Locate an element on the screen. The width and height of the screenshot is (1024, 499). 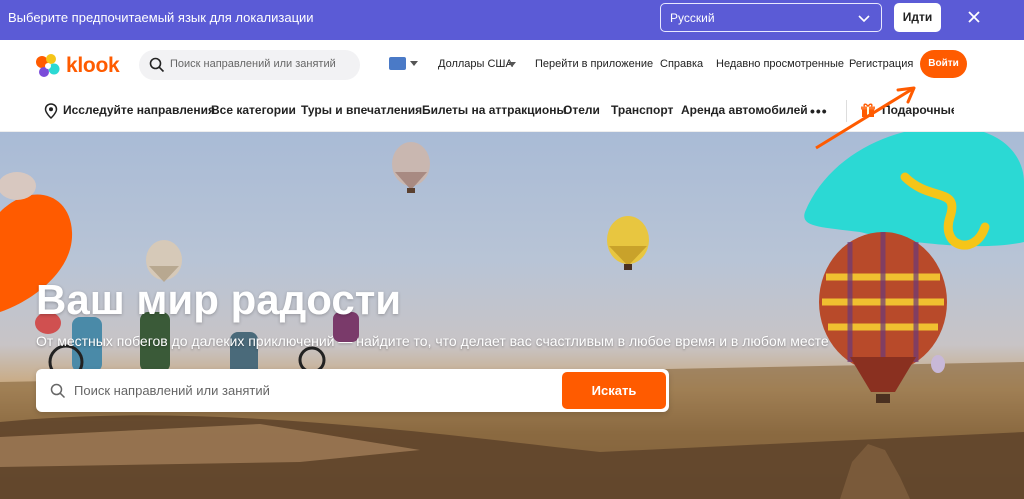
category-attraction-tickets: Билеты на аттракционы is located at coordinates (494, 110).